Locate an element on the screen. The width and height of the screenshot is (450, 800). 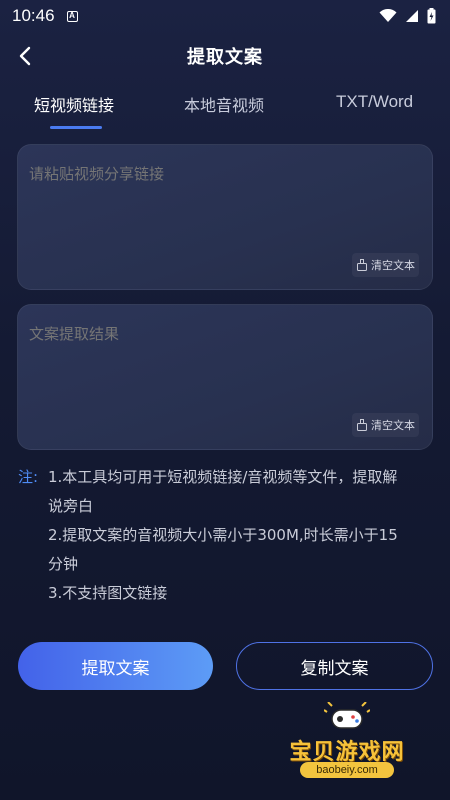
app-header: 提取文案 is located at coordinates (225, 56).